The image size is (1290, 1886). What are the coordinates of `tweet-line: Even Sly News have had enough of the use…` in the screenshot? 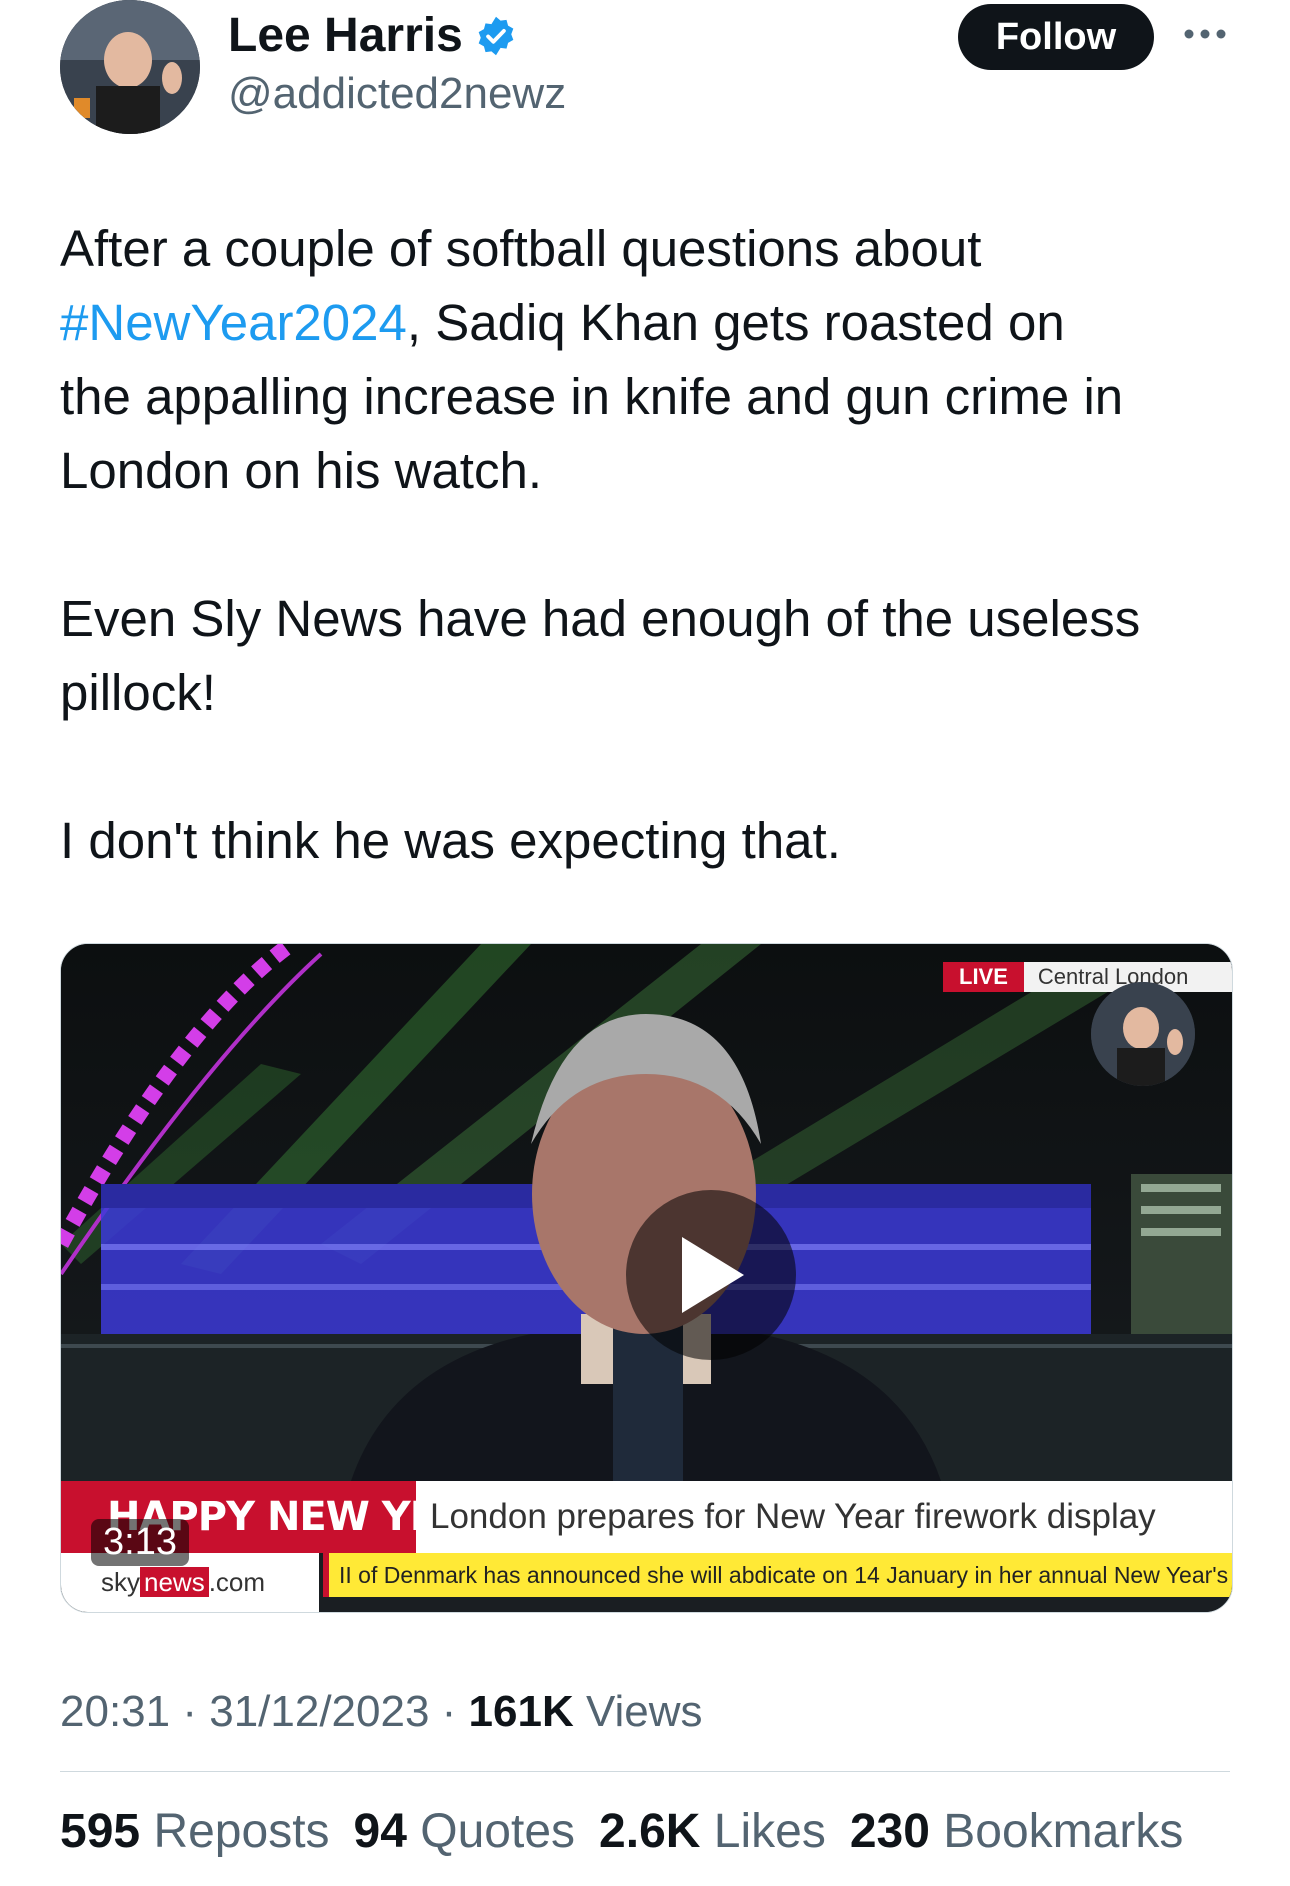 It's located at (600, 618).